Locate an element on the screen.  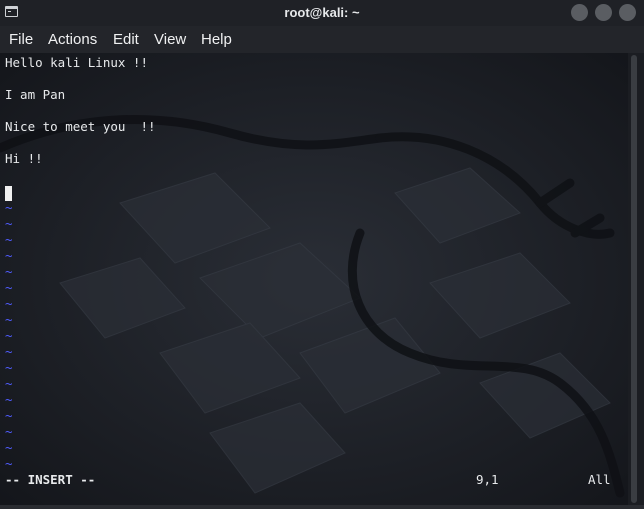
scrollbar-thumb is located at coordinates (634, 279).